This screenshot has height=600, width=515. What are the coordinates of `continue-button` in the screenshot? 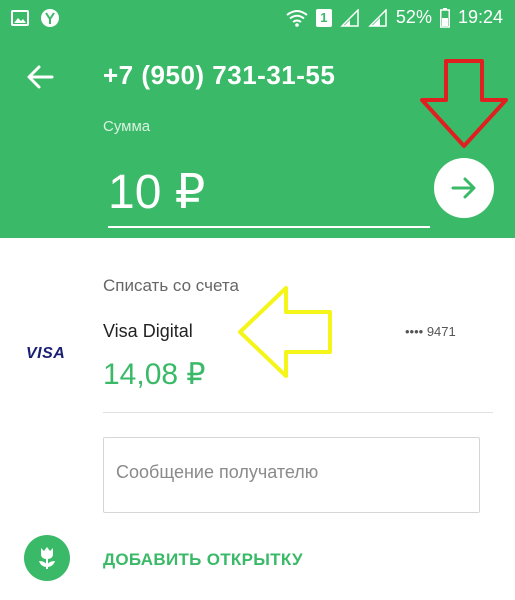 It's located at (464, 188).